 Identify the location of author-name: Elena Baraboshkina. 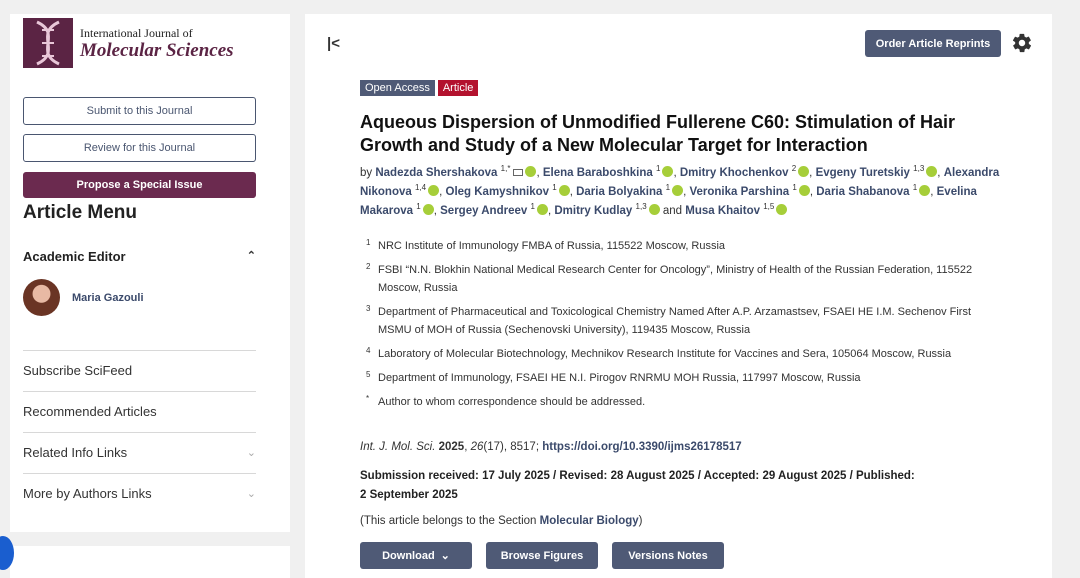
(598, 173).